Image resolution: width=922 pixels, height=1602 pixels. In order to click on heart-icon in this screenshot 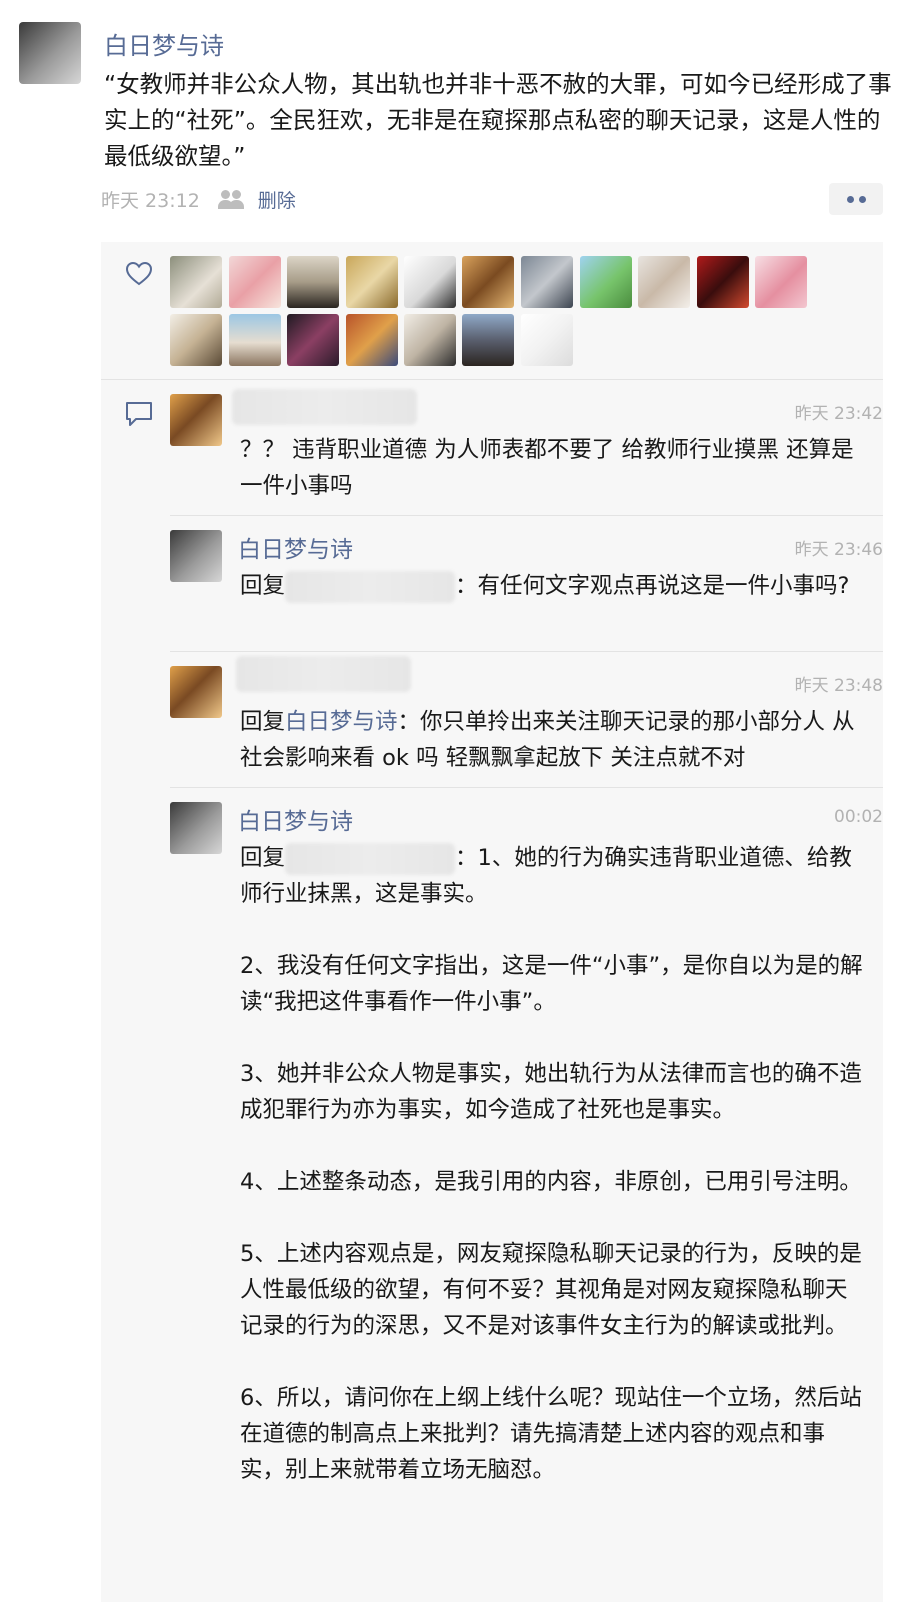, I will do `click(139, 273)`.